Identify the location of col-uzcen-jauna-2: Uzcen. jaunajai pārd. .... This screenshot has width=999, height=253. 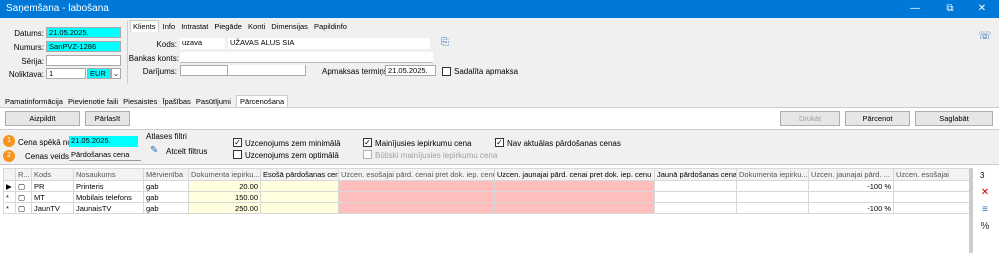
(851, 174).